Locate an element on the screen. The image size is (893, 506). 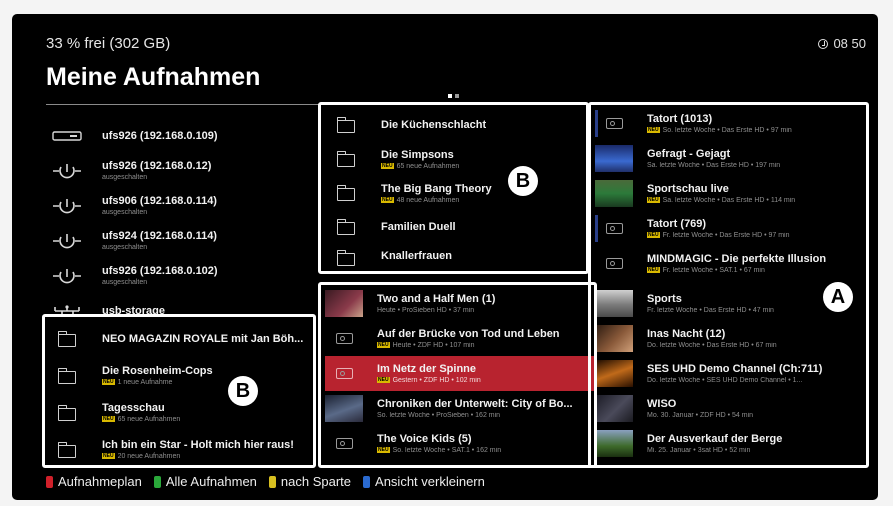
folder-item: Tagesschau NEU 65 neue Aufnahmen is located at coordinates (185, 412).